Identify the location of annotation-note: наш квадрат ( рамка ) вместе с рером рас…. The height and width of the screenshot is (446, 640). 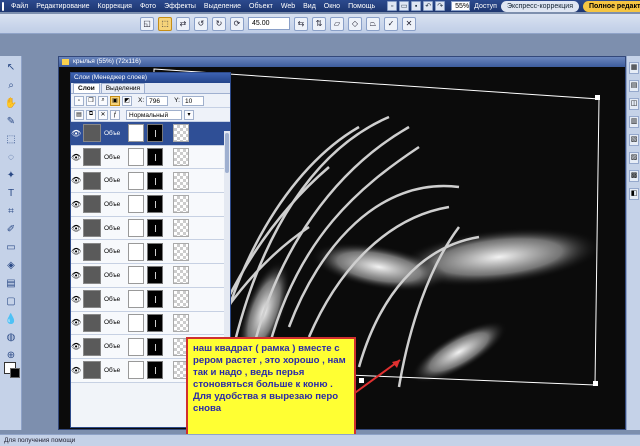
(271, 389).